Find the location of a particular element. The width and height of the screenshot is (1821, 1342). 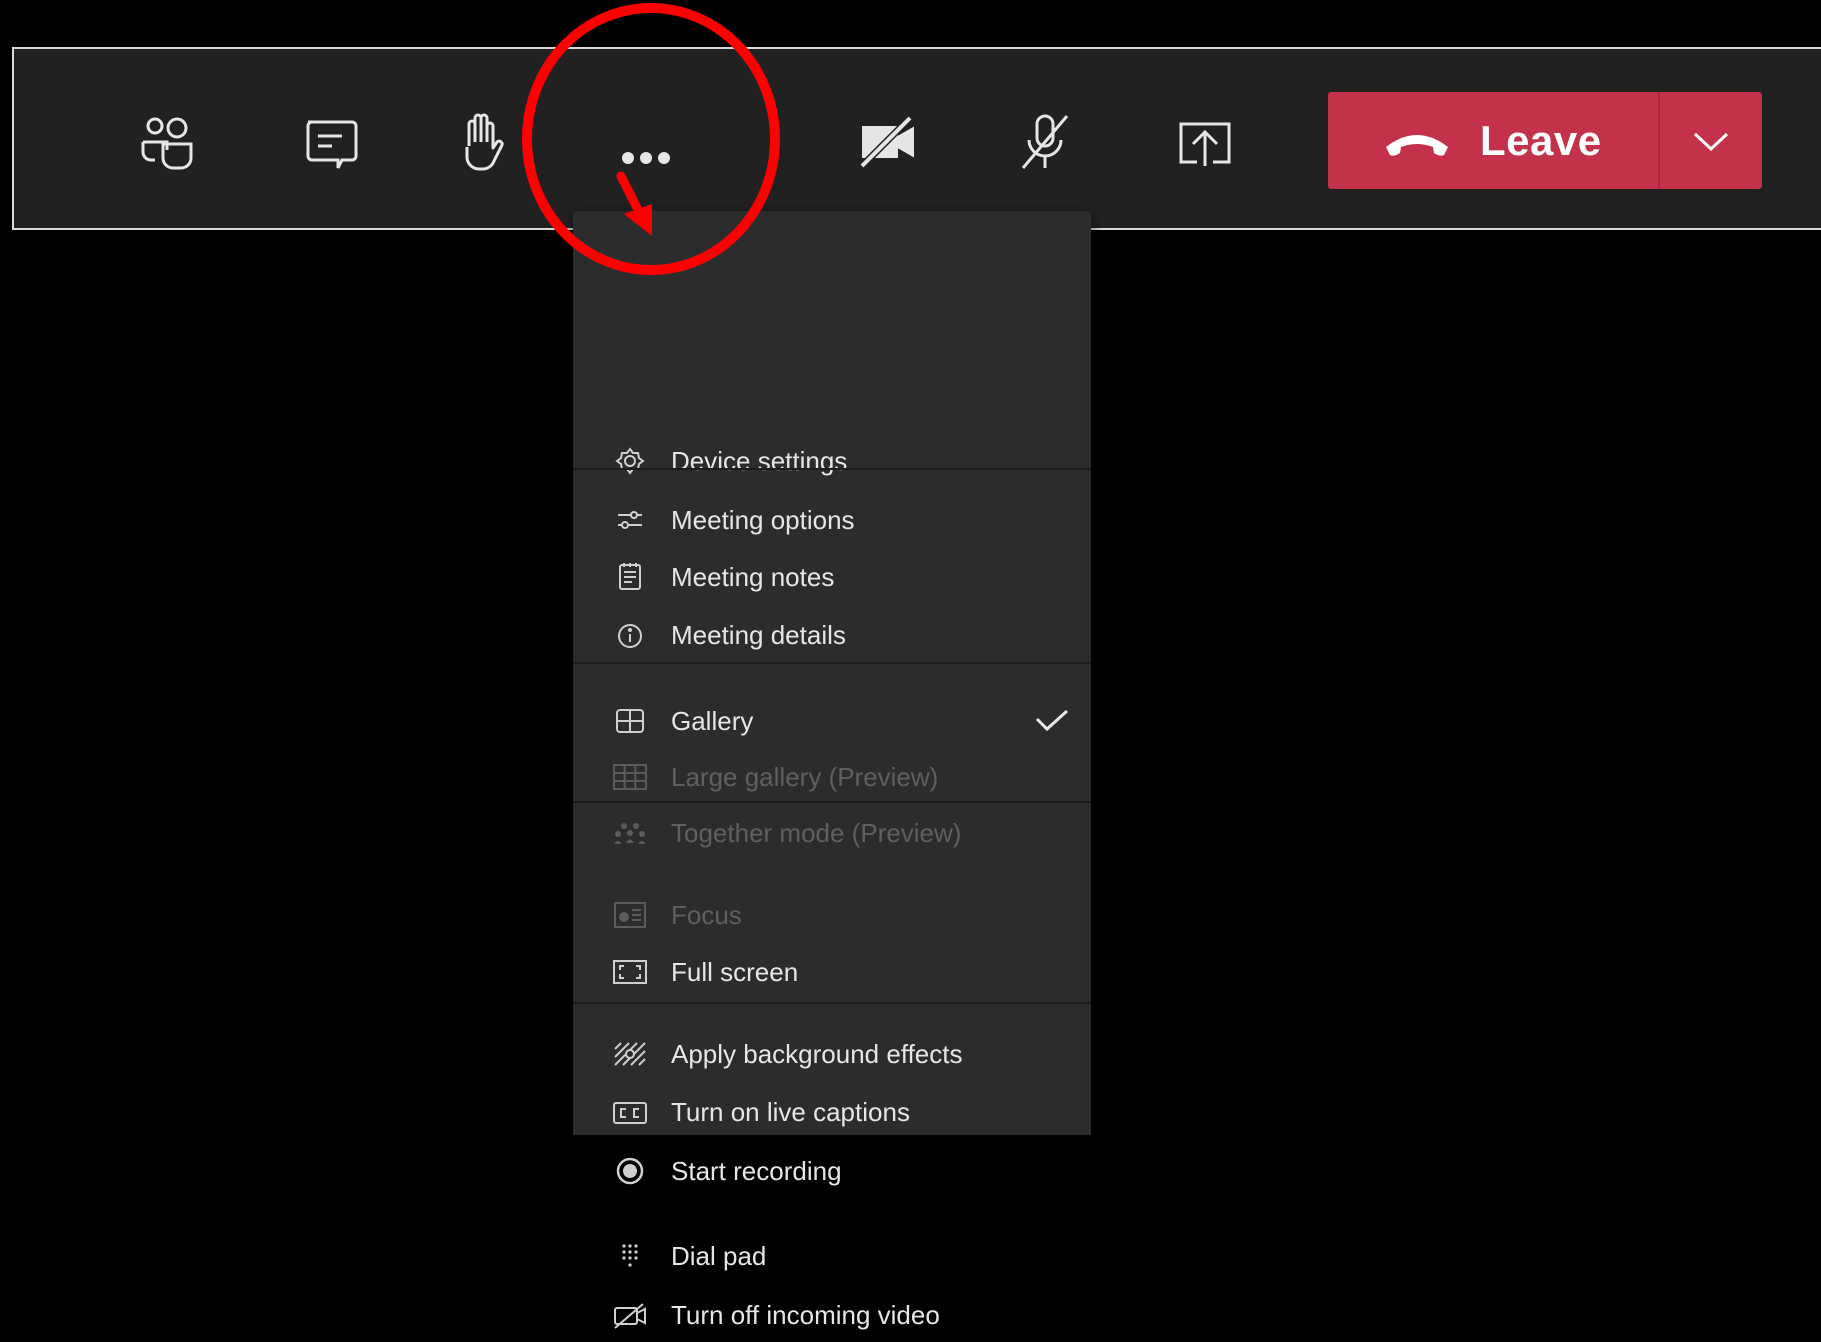

more-actions-button is located at coordinates (646, 142).